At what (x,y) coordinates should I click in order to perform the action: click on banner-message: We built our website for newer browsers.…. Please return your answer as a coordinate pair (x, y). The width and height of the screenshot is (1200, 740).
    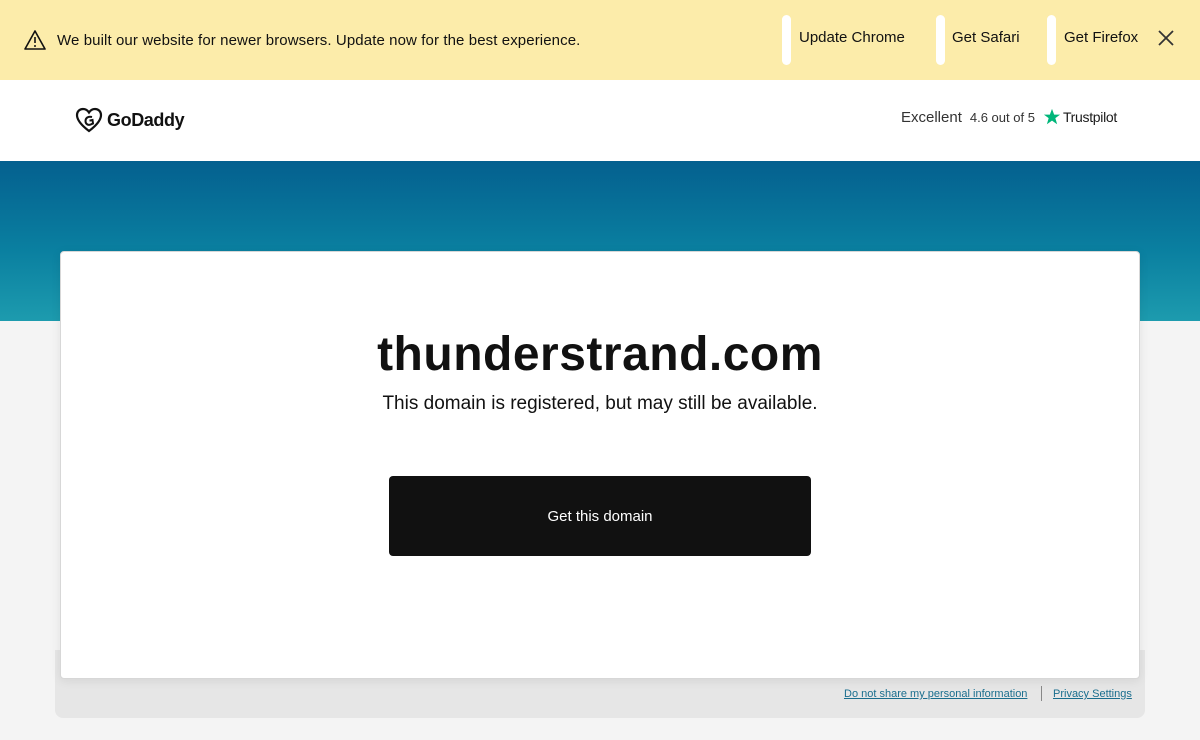
    Looking at the image, I should click on (319, 40).